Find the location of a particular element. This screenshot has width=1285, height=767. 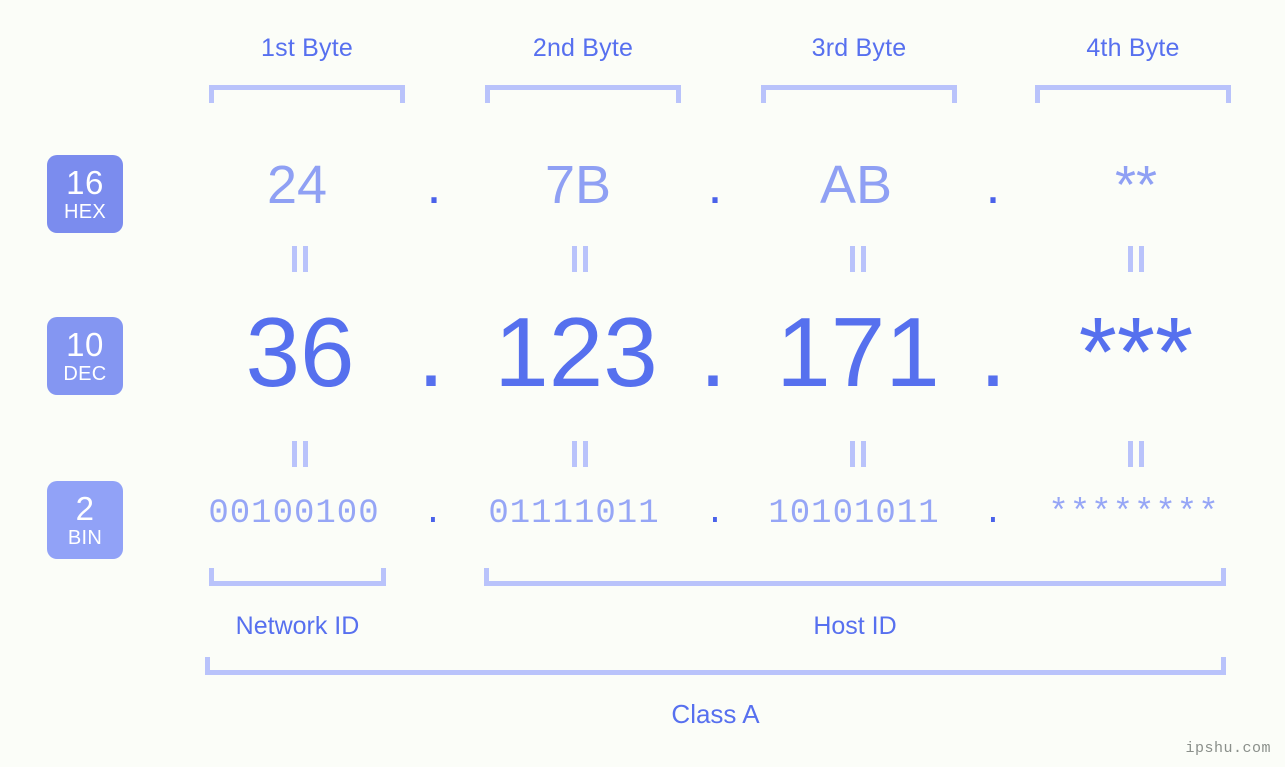

base-badge-hex-label: HEX is located at coordinates (85, 212).